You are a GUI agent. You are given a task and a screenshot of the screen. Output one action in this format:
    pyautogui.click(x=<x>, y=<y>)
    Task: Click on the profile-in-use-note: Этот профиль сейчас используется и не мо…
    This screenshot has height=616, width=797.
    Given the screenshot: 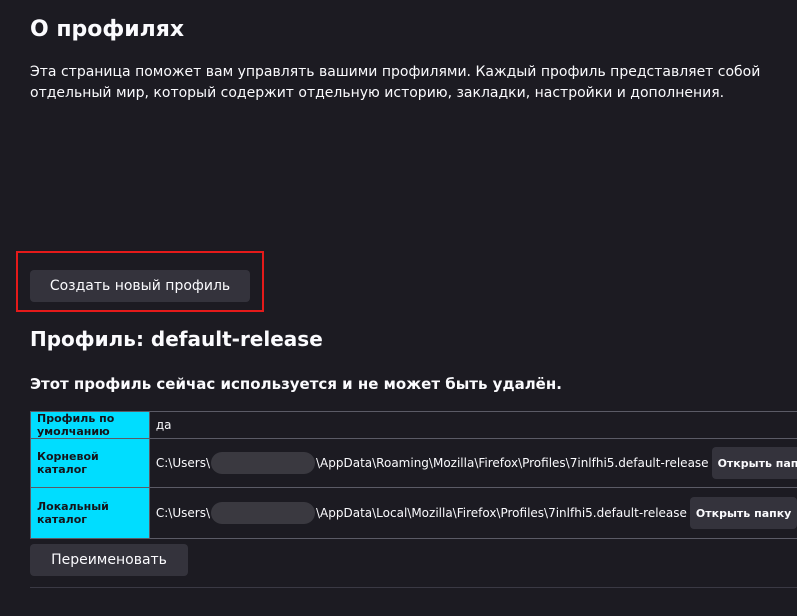 What is the action you would take?
    pyautogui.click(x=296, y=384)
    